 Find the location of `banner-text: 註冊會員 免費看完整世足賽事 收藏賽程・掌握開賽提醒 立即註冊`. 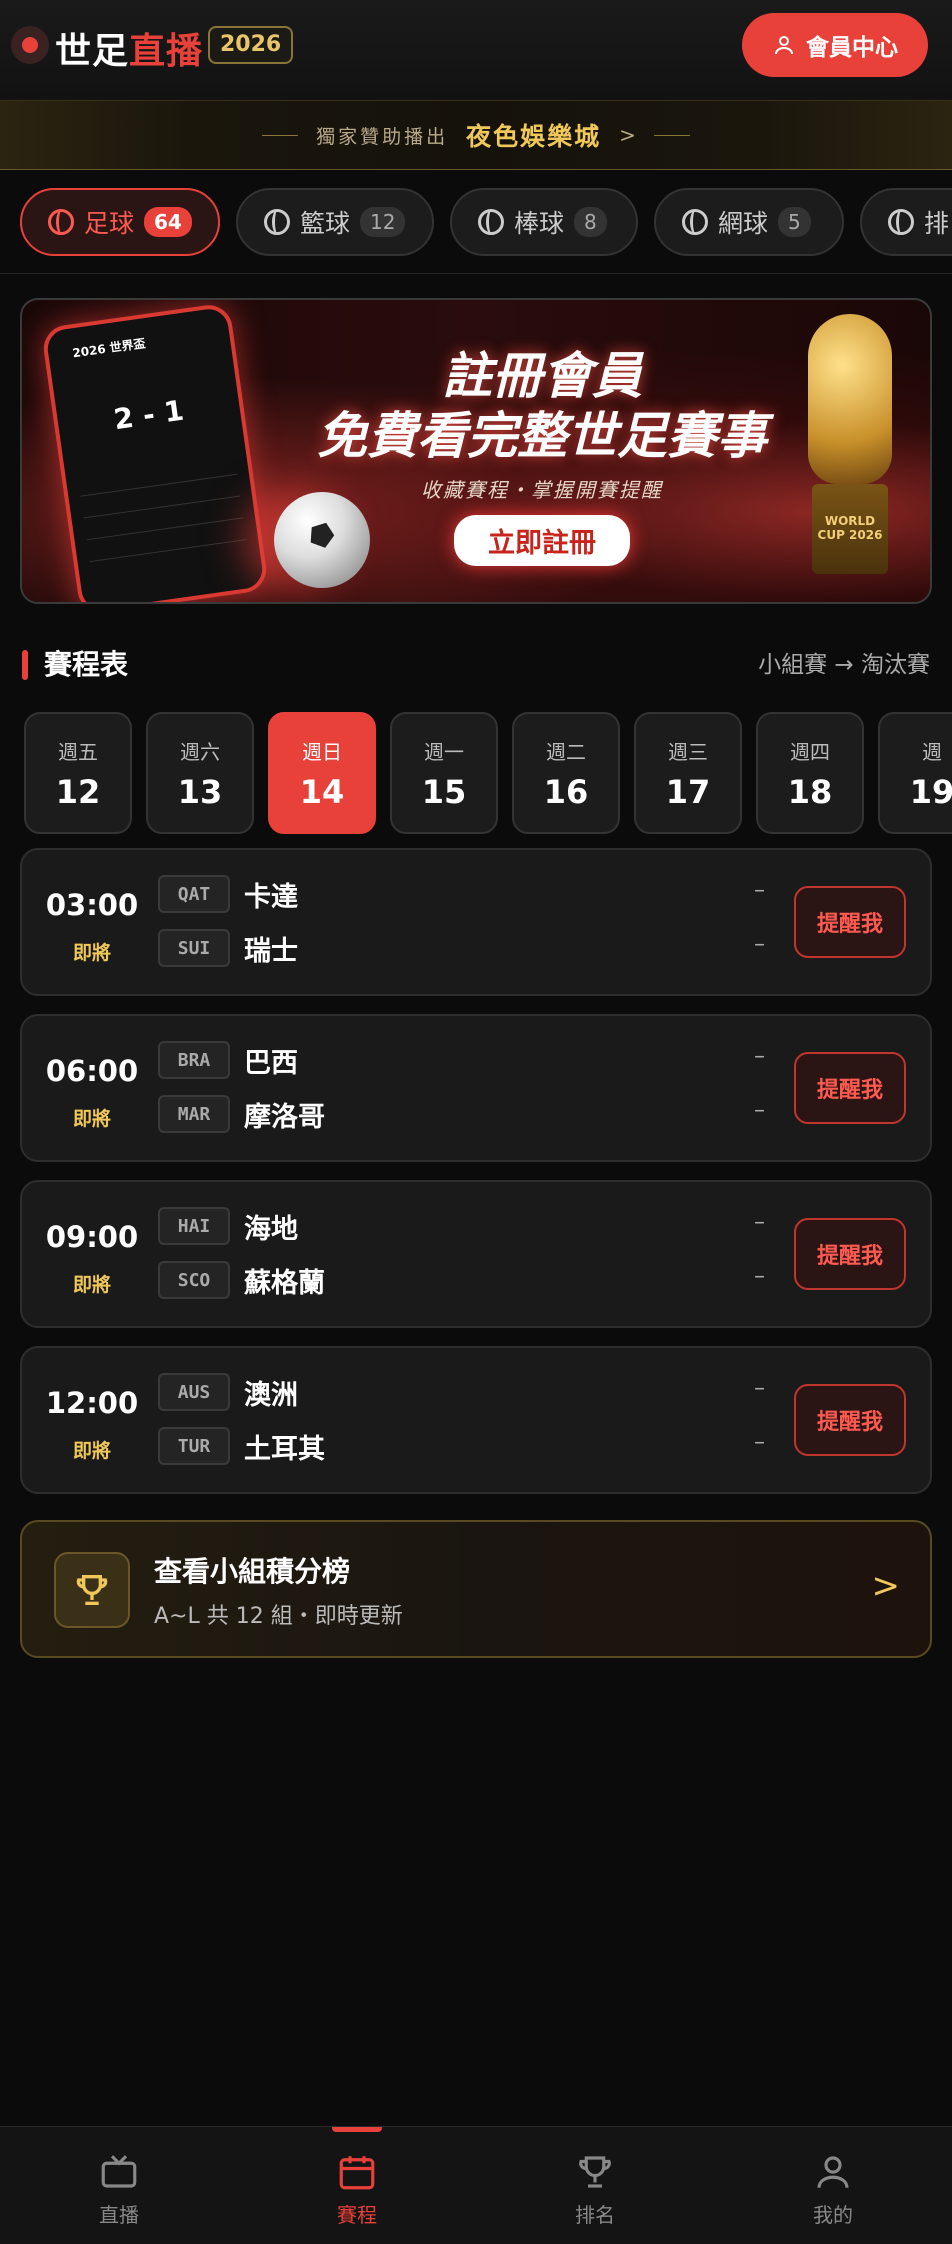

banner-text: 註冊會員 免費看完整世足賽事 收藏賽程・掌握開賽提醒 立即註冊 is located at coordinates (542, 456).